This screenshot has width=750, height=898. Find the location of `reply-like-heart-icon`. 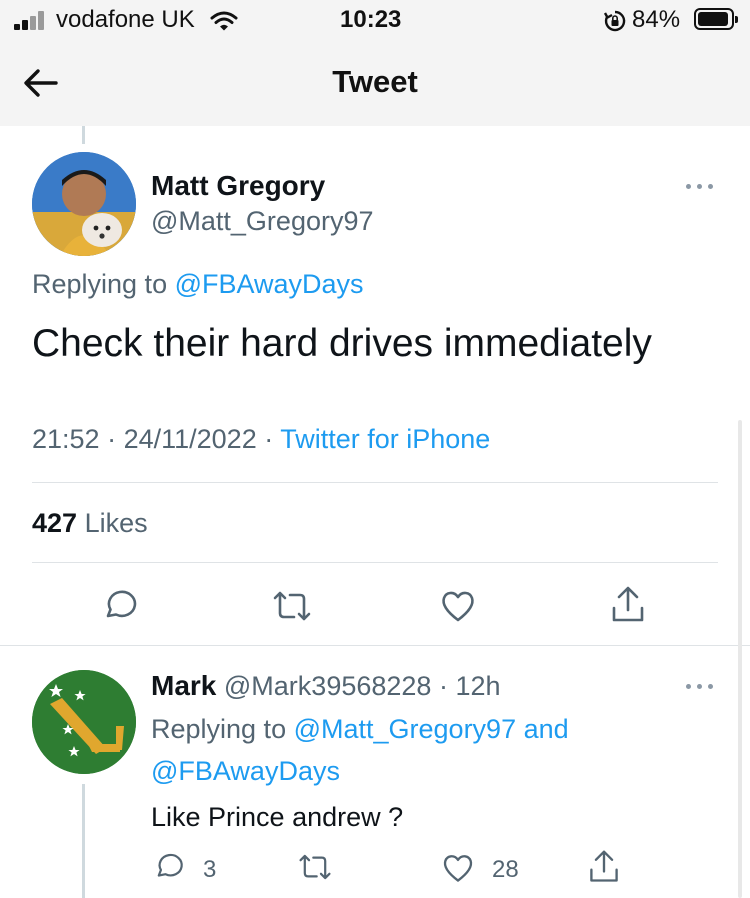

reply-like-heart-icon is located at coordinates (458, 868).